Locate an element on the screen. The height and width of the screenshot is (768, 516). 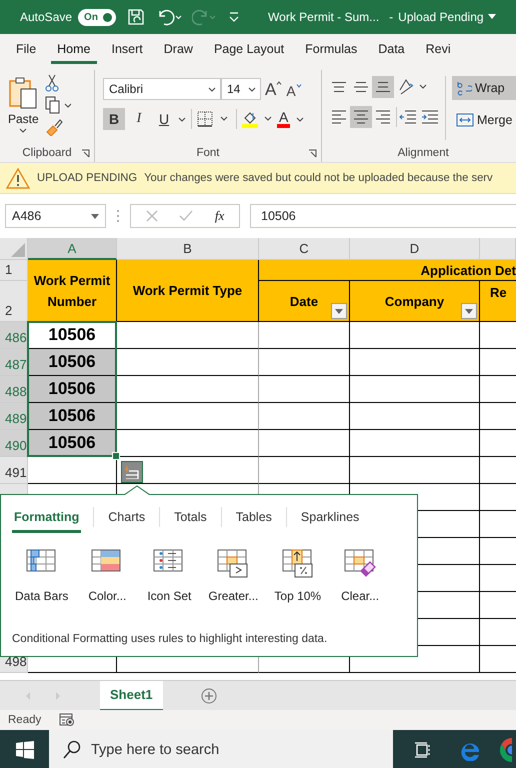
status-text: Ready is located at coordinates (25, 720).